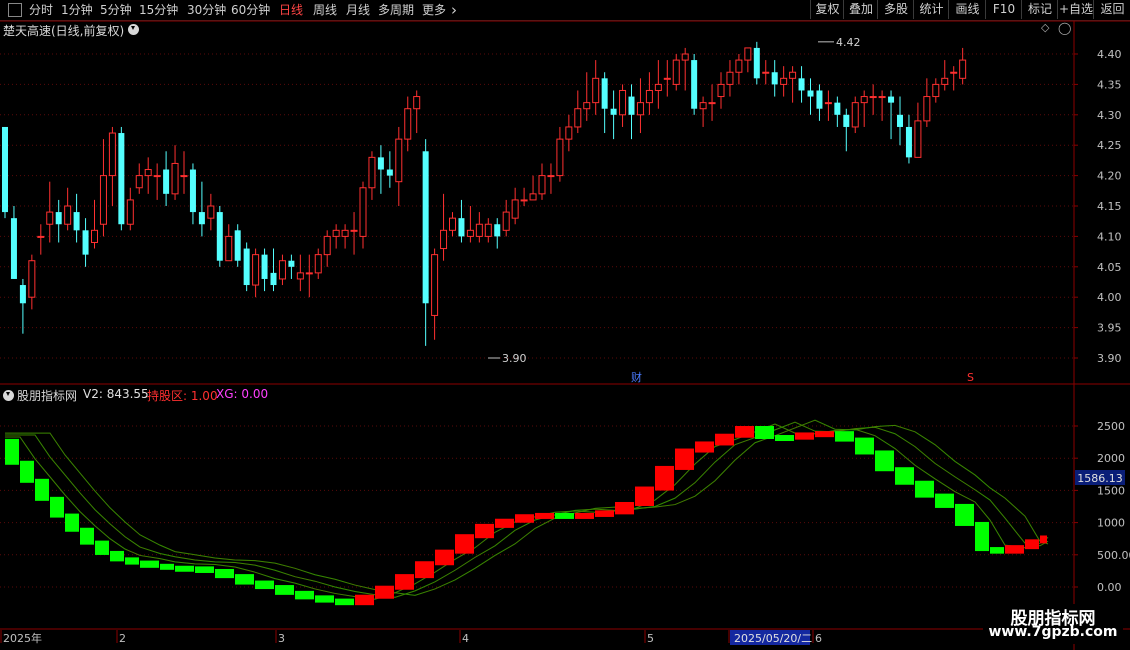  Describe the element at coordinates (47, 396) in the screenshot. I see `indicator-name: 股朋指标网` at that location.